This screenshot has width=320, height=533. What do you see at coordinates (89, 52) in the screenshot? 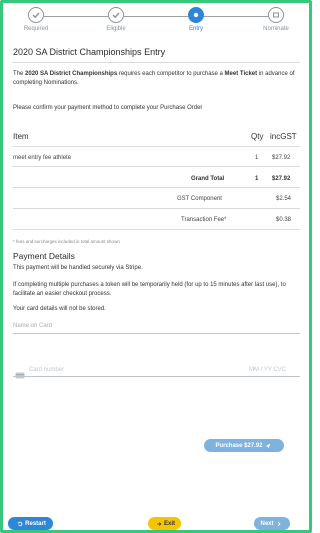
I see `page-title: 2020 SA District Championships Entry` at bounding box center [89, 52].